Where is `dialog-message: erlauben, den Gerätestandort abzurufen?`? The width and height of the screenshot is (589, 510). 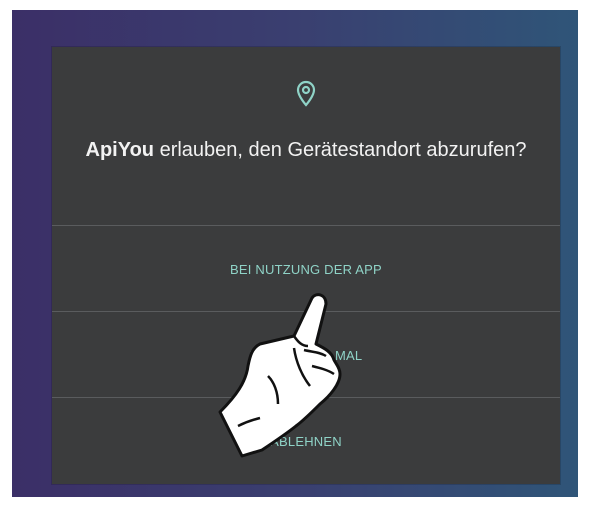 dialog-message: erlauben, den Gerätestandort abzurufen? is located at coordinates (340, 150).